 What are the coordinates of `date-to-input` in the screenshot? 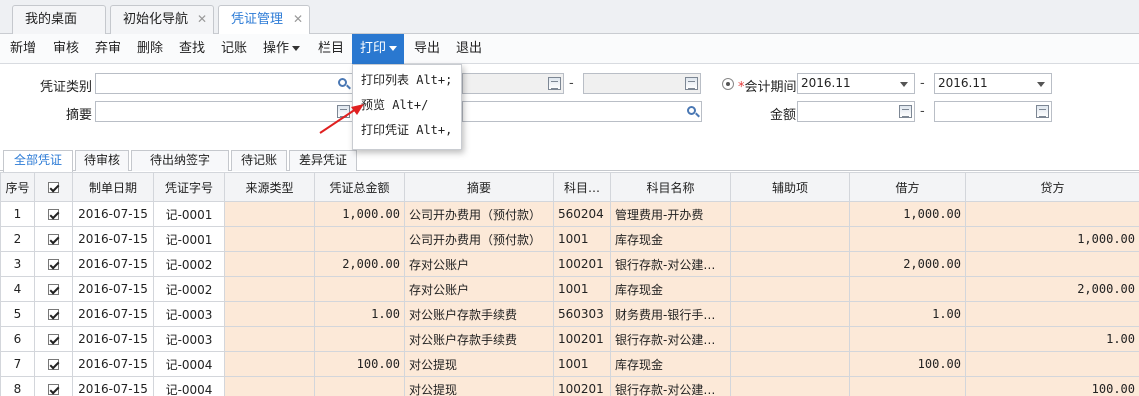 It's located at (642, 83).